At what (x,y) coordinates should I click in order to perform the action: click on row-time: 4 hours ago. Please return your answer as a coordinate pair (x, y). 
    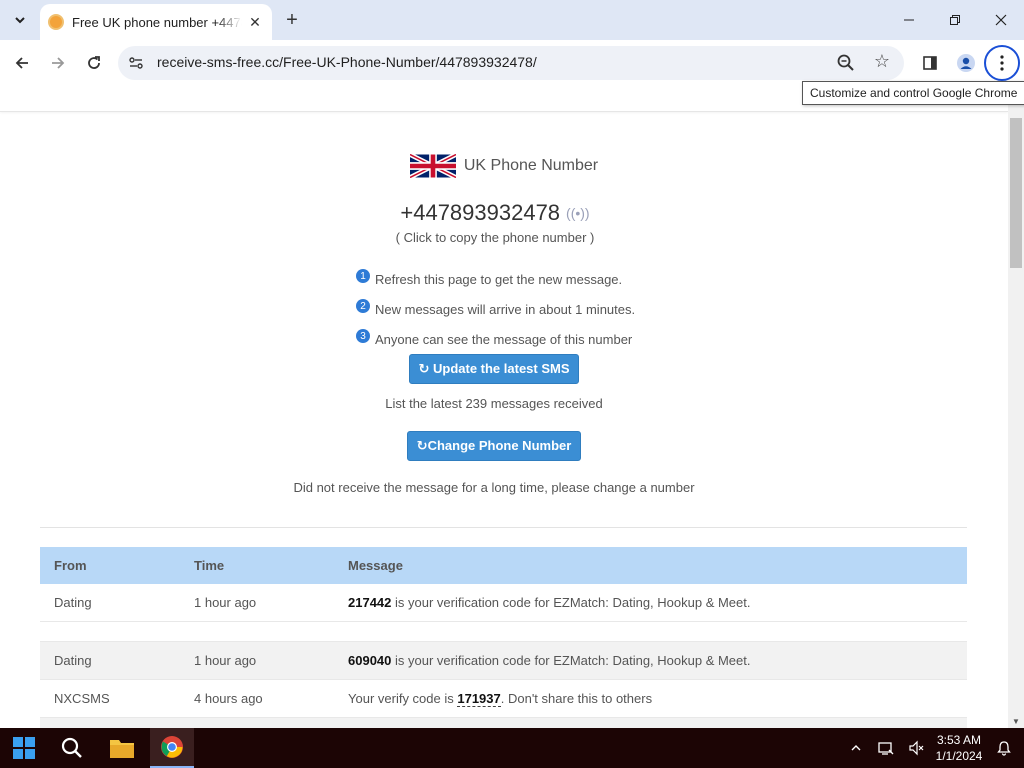
    Looking at the image, I should click on (228, 698).